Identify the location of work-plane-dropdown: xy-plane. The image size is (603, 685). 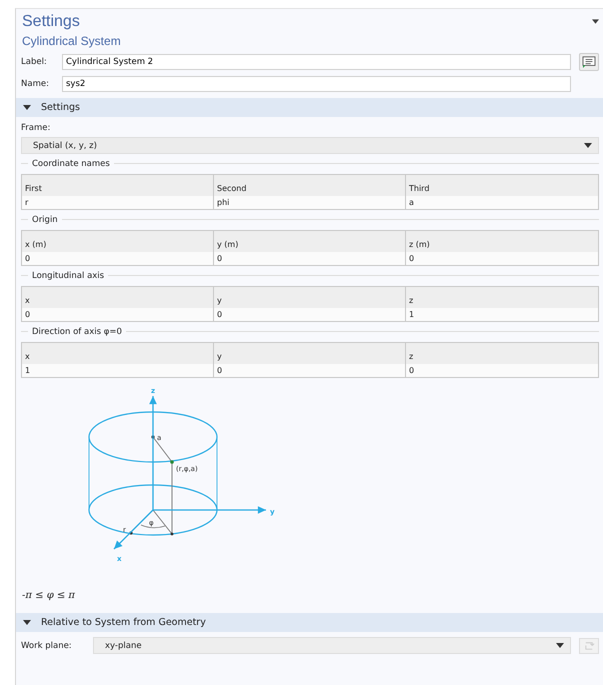
(332, 645).